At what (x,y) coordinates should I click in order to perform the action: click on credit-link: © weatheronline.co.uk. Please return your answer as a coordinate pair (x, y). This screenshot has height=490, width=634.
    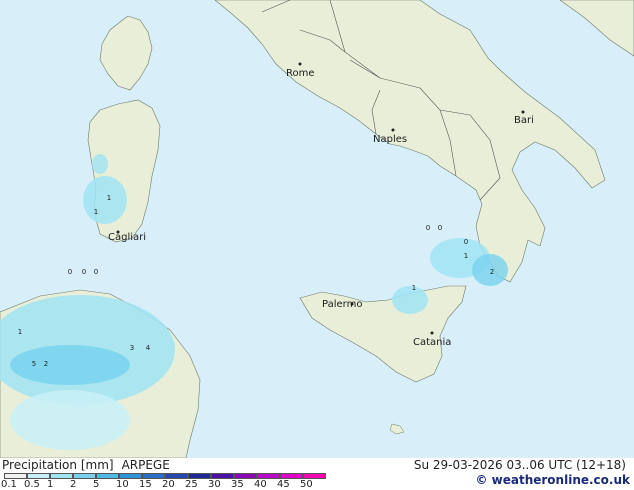
    Looking at the image, I should click on (552, 480).